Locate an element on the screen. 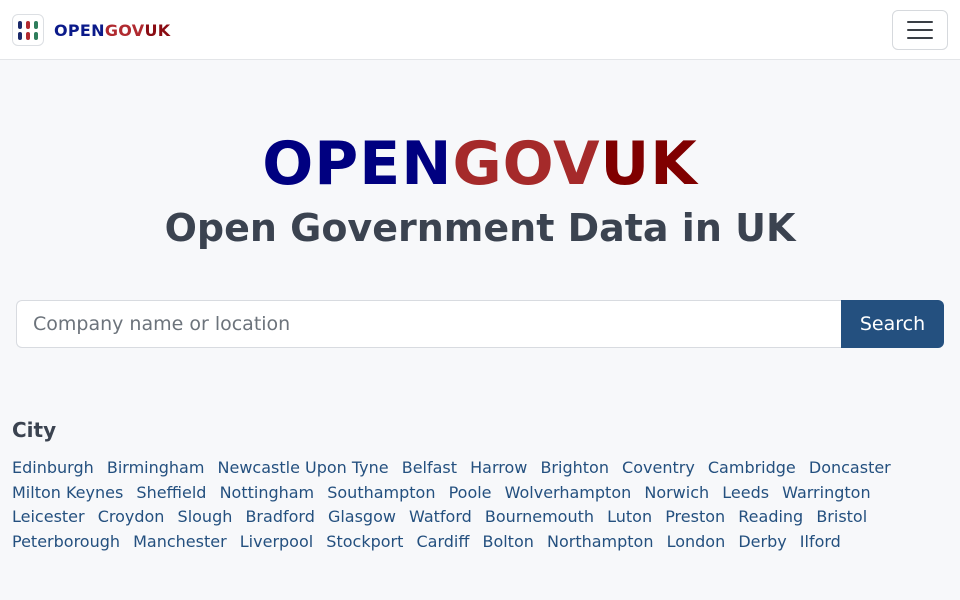 The height and width of the screenshot is (600, 960). city-link: Bristol is located at coordinates (841, 516).